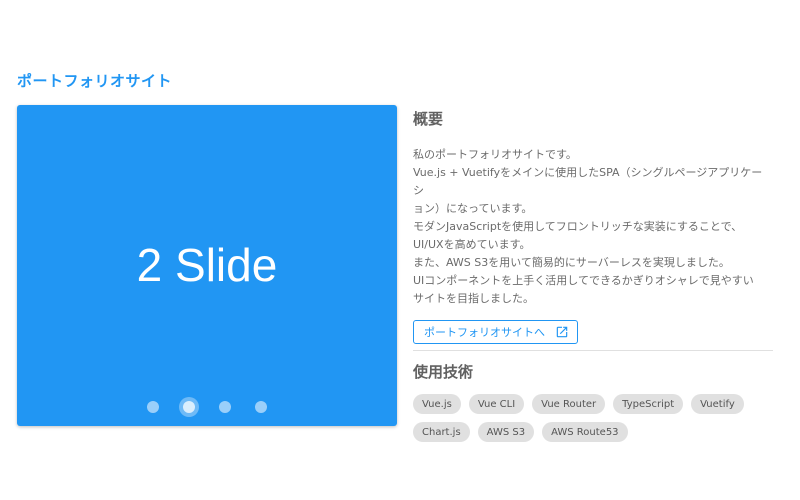  Describe the element at coordinates (569, 404) in the screenshot. I see `tech-chip: Vue Router` at that location.